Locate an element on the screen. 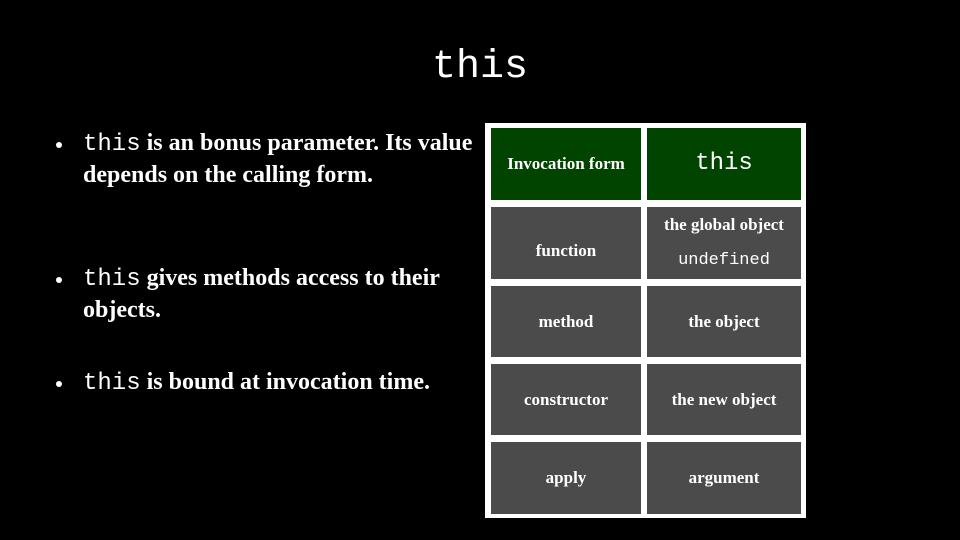 The height and width of the screenshot is (540, 960). slide-title: this is located at coordinates (479, 67).